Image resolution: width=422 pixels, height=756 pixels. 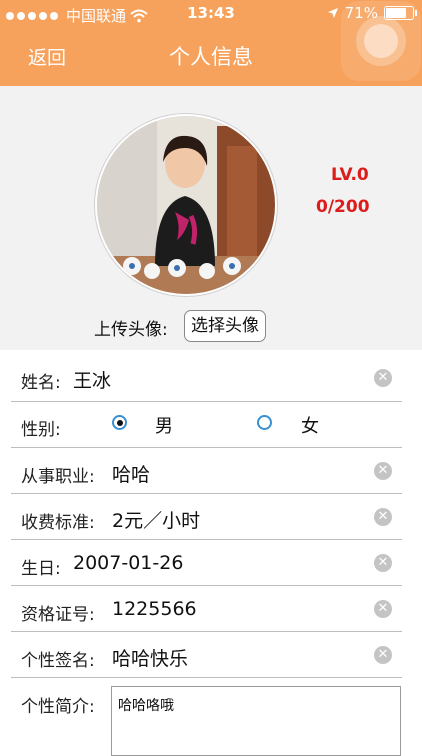 I want to click on name-field: 王冰, so click(x=92, y=379).